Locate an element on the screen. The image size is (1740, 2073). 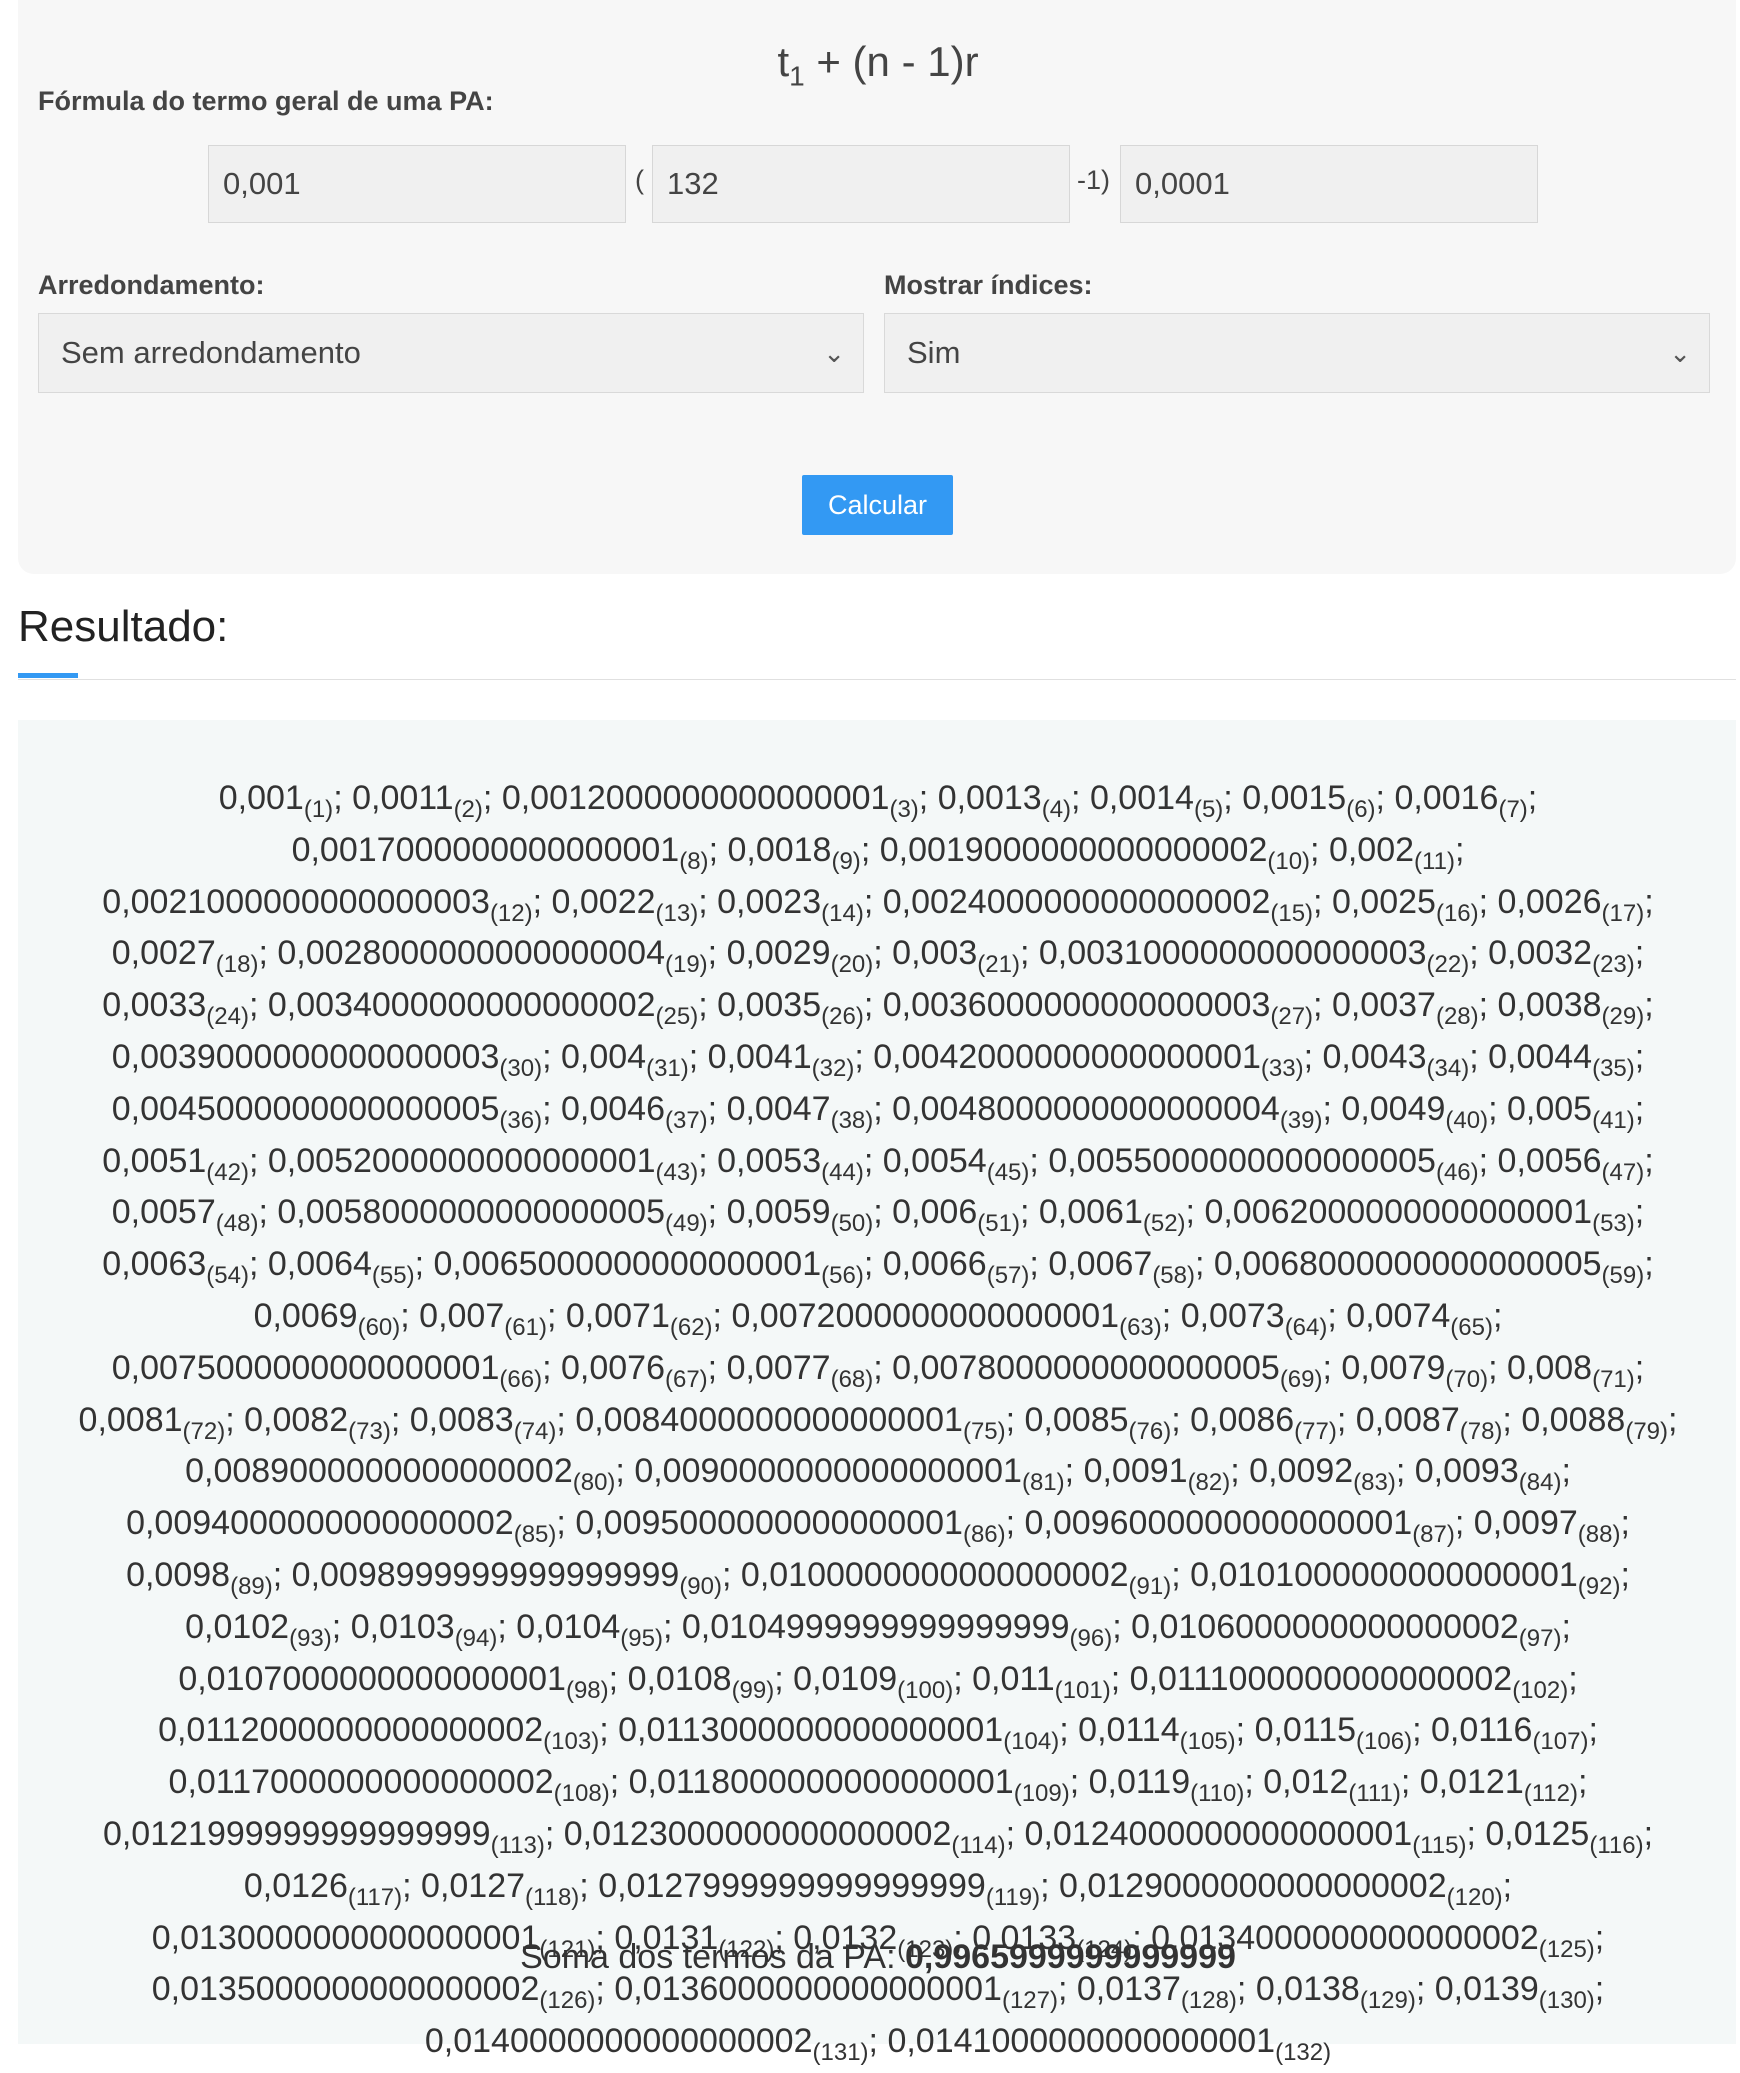
term-index: (42) is located at coordinates (227, 1172).